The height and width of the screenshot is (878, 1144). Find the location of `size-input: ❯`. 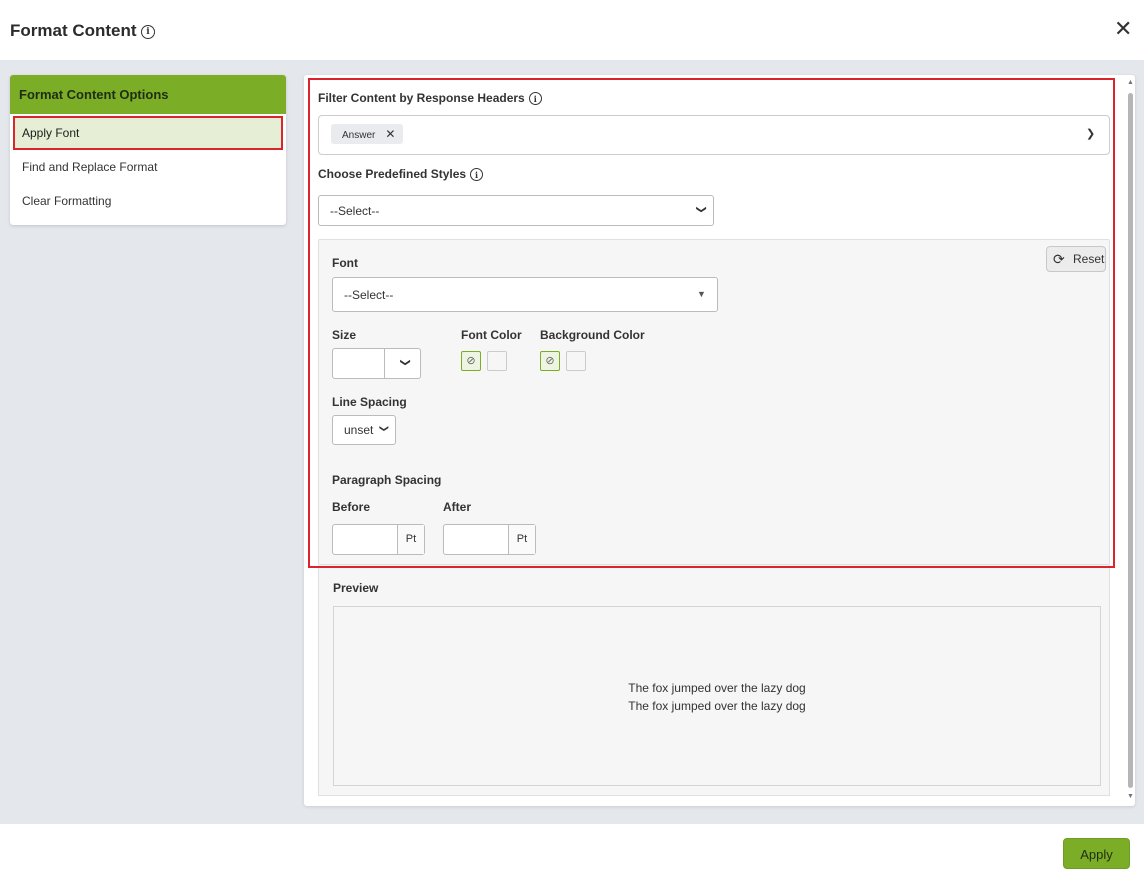

size-input: ❯ is located at coordinates (376, 363).